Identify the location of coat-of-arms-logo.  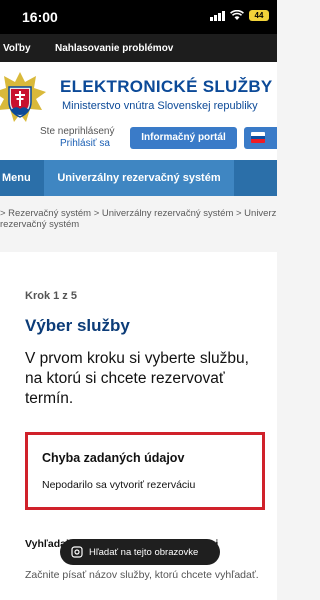
(24, 100).